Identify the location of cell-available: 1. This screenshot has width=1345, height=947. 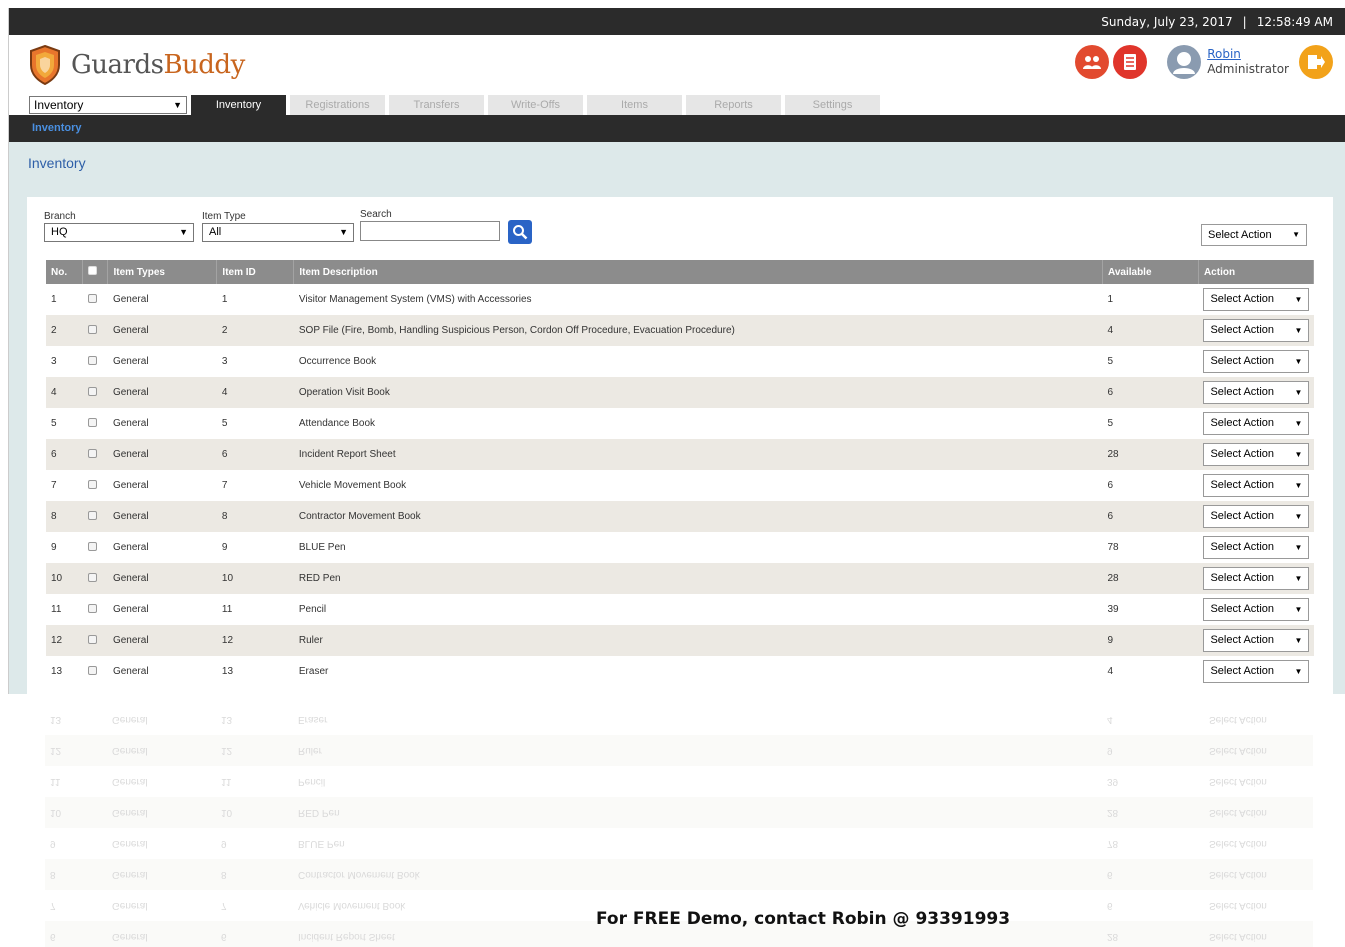
(1110, 299).